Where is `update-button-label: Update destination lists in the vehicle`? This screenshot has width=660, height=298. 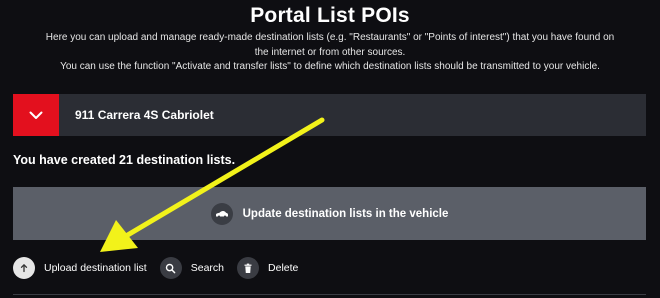 update-button-label: Update destination lists in the vehicle is located at coordinates (345, 213).